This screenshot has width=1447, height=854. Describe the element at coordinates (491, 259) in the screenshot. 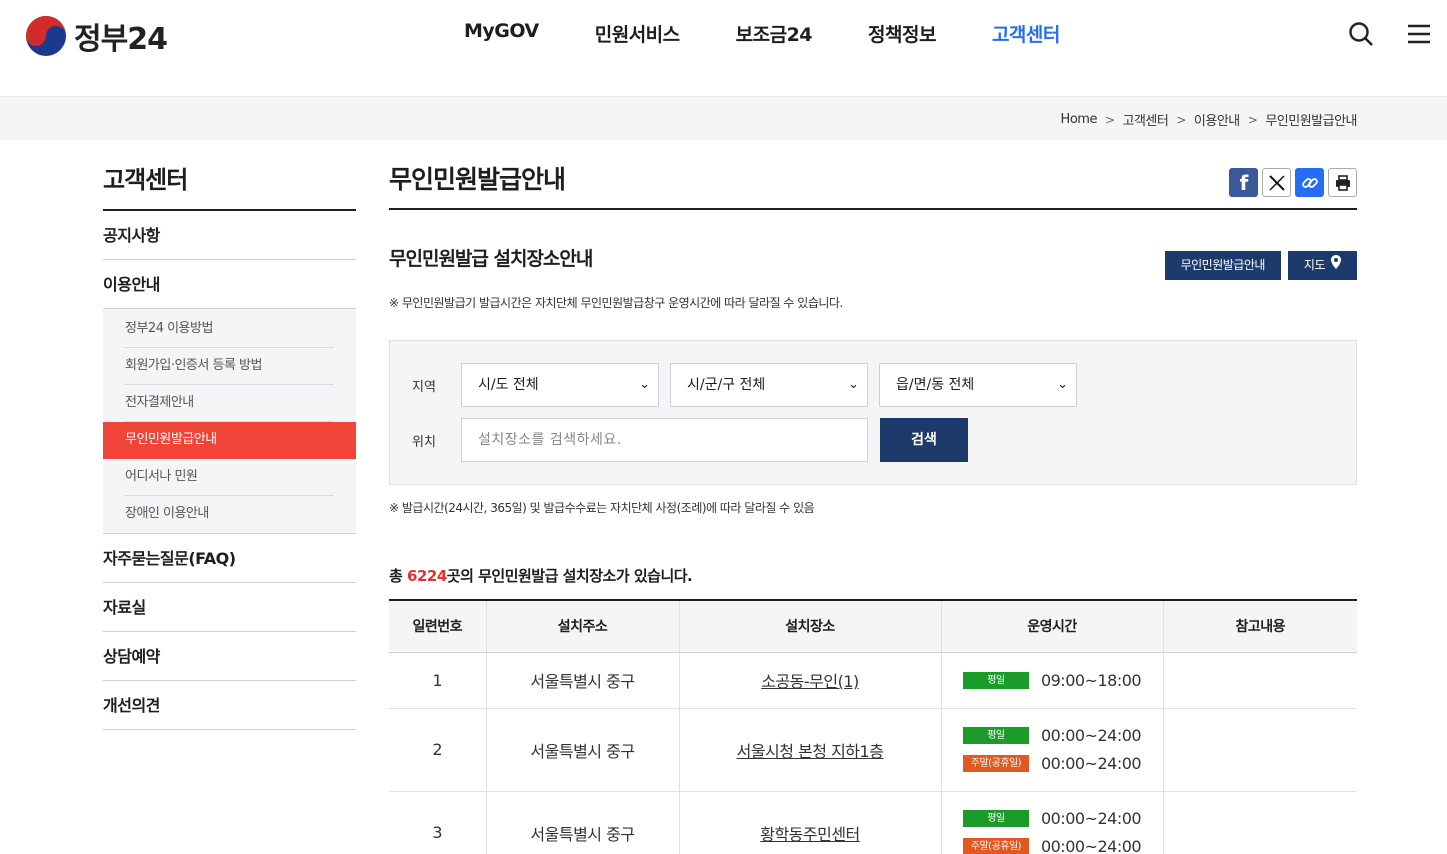

I see `section-title: 무인민원발급 설치장소안내` at that location.